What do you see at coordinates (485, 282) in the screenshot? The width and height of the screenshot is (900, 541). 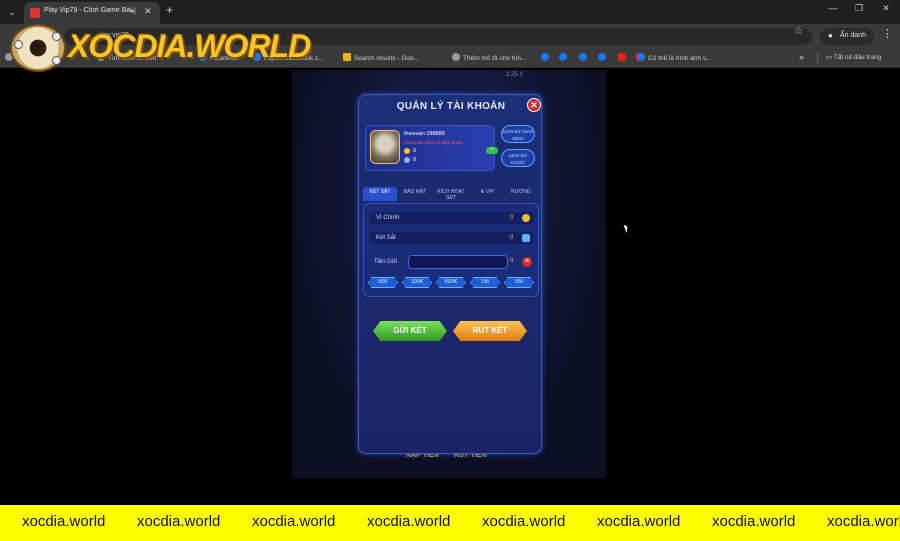 I see `chip-1m: 1M` at bounding box center [485, 282].